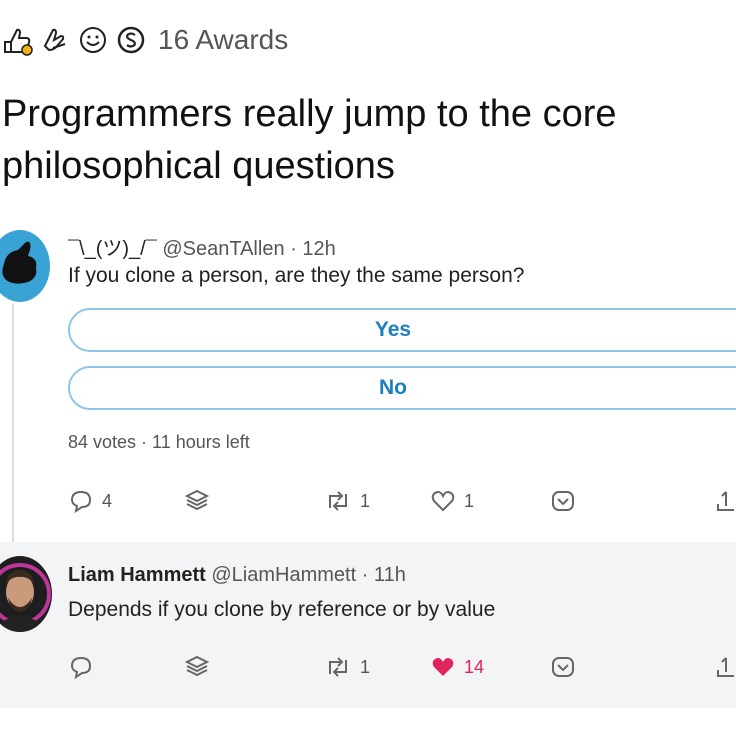  Describe the element at coordinates (17, 40) in the screenshot. I see `thumbs-up-award-icon` at that location.